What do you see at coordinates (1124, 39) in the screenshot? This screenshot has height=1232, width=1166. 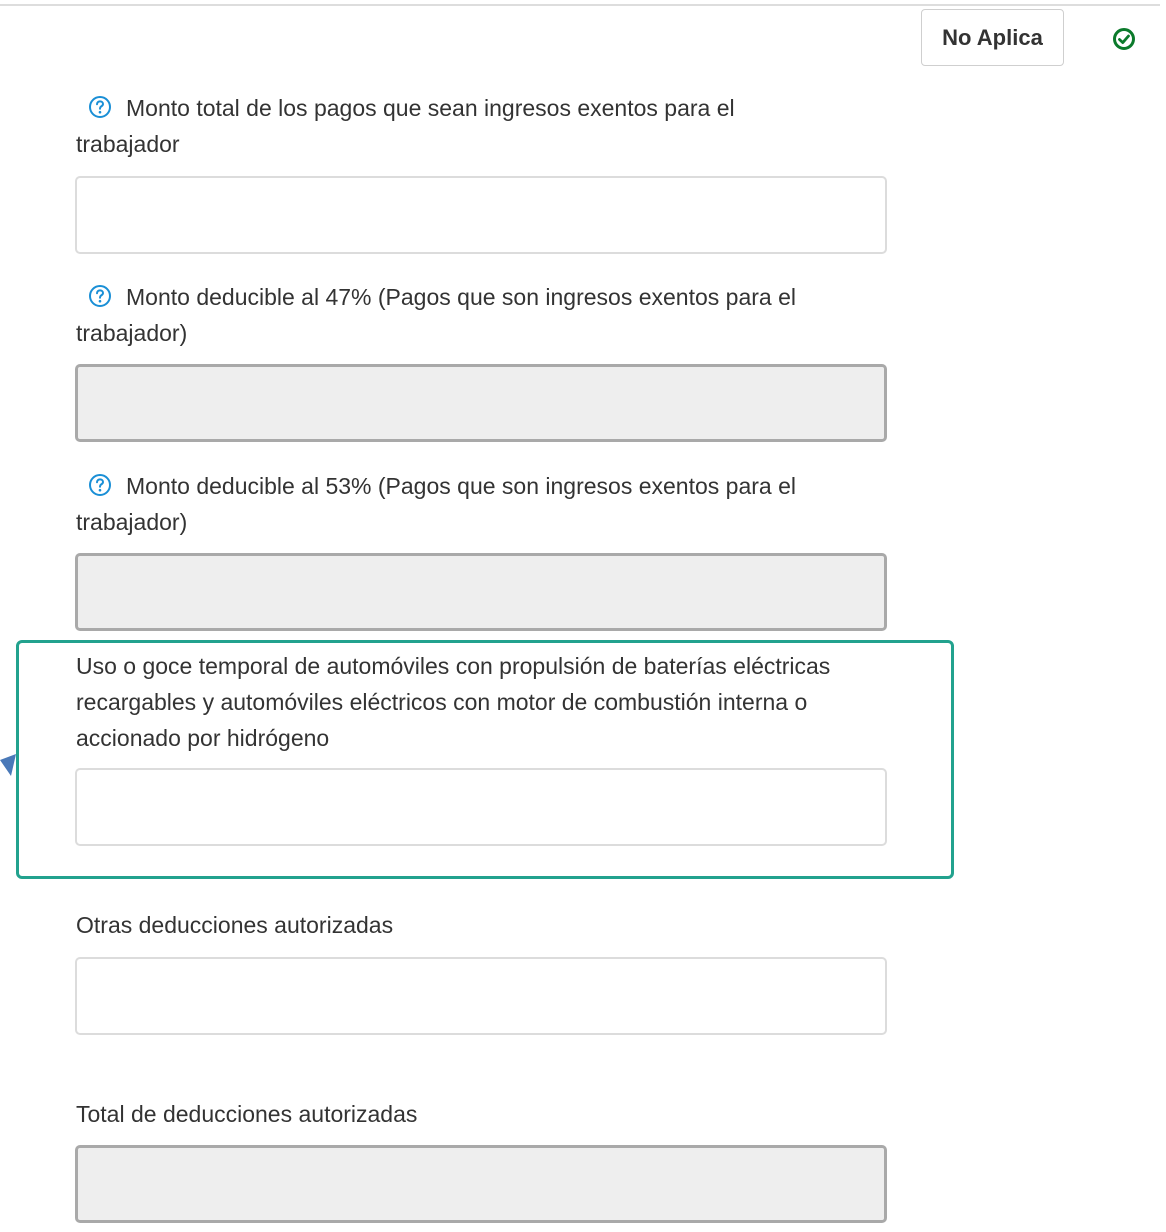 I see `check-circle-icon` at bounding box center [1124, 39].